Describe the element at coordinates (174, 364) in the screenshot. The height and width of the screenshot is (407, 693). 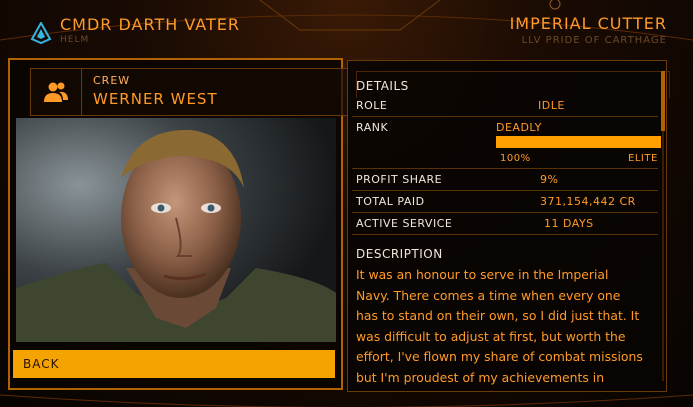
I see `back-button: BACK` at that location.